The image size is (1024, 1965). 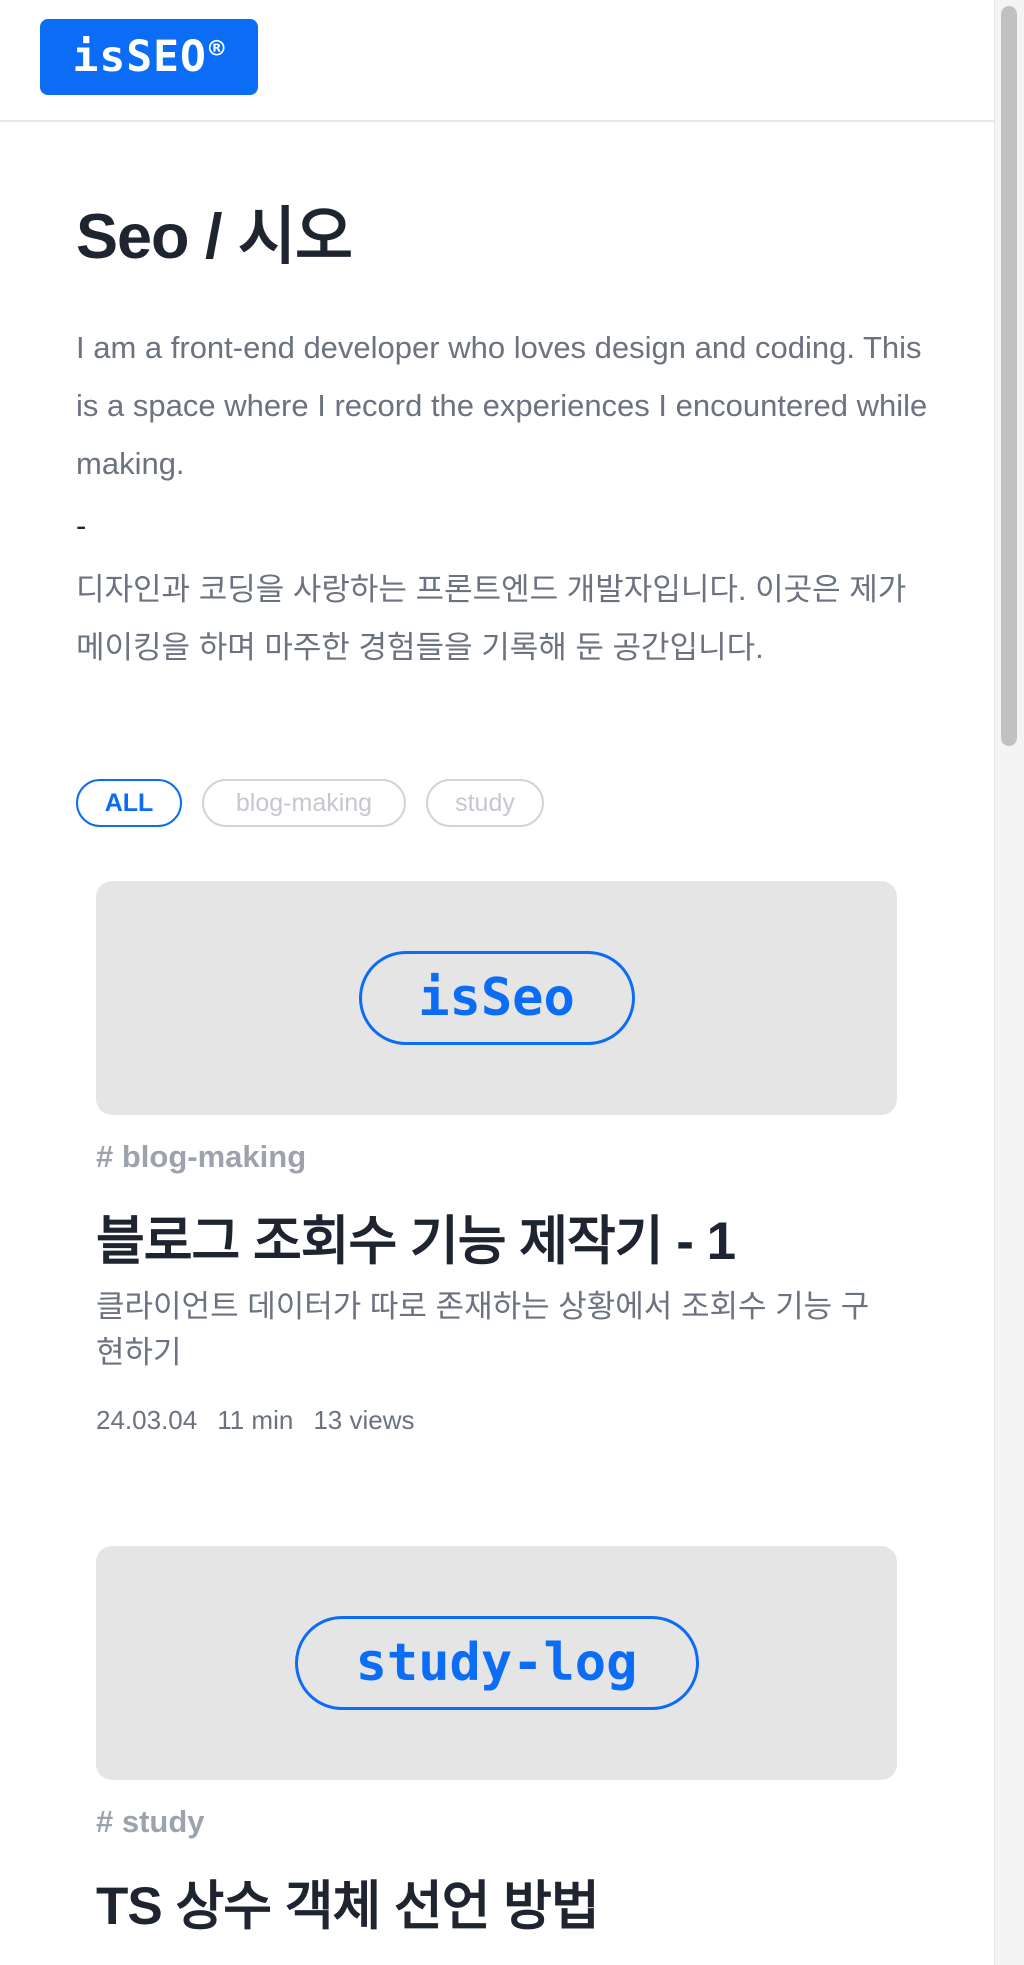 I want to click on post-tag: # blog-making, so click(x=201, y=1157).